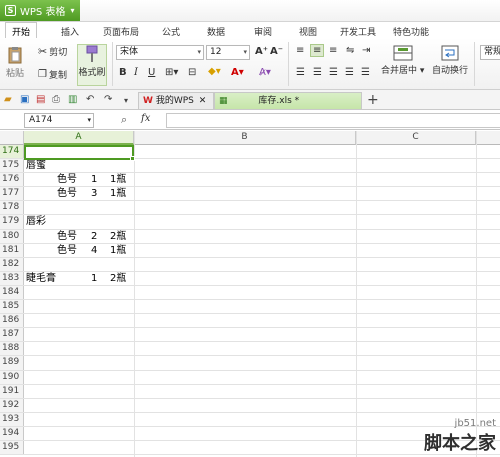 The width and height of the screenshot is (500, 457). Describe the element at coordinates (12, 321) in the screenshot. I see `row-header: 186` at that location.